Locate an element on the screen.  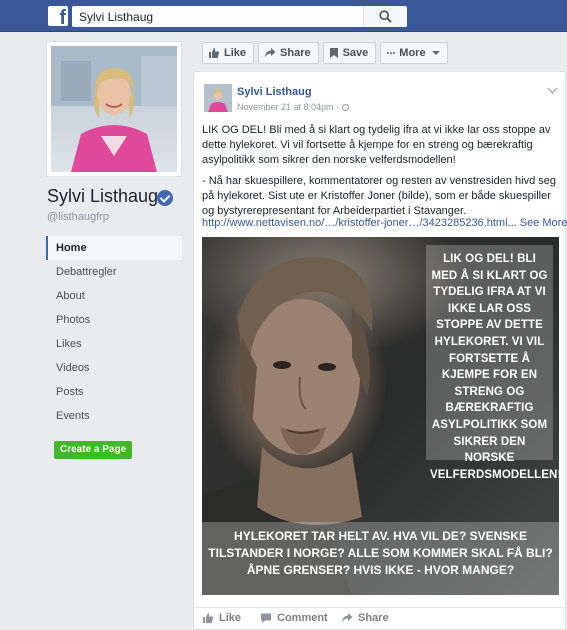
facebook-logo-icon: f is located at coordinates (58, 17).